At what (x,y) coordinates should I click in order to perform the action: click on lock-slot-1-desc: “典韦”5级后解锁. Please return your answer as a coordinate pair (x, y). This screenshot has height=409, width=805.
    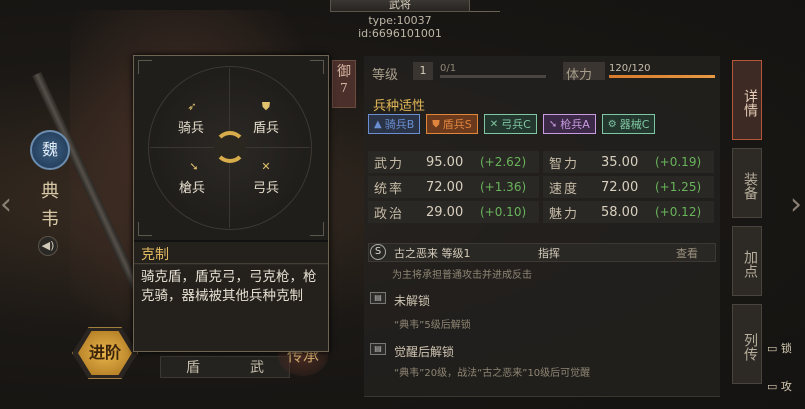
    Looking at the image, I should click on (432, 325).